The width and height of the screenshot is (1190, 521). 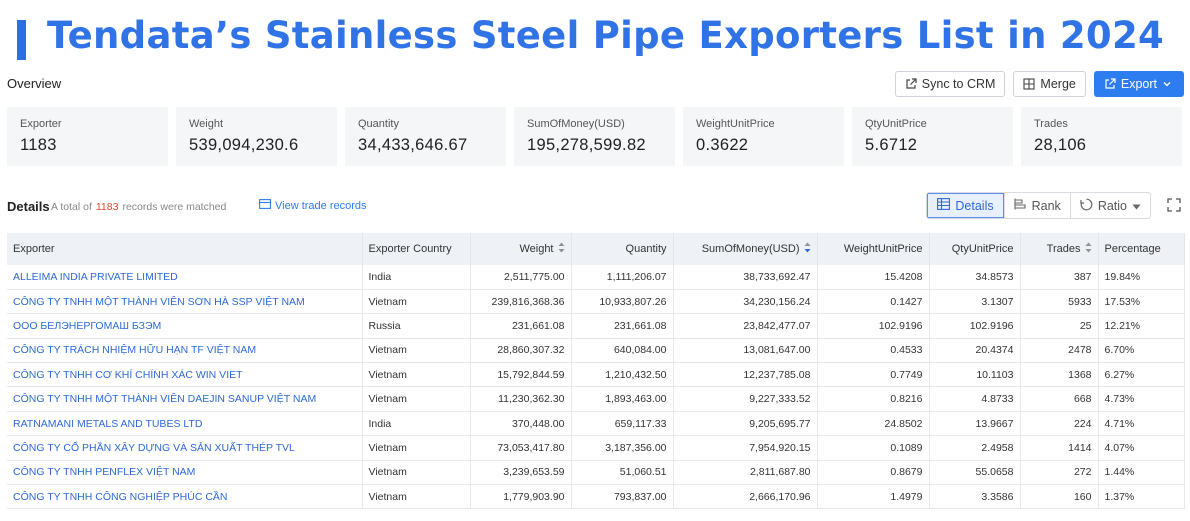 I want to click on tab-rank: Rank, so click(x=1036, y=205).